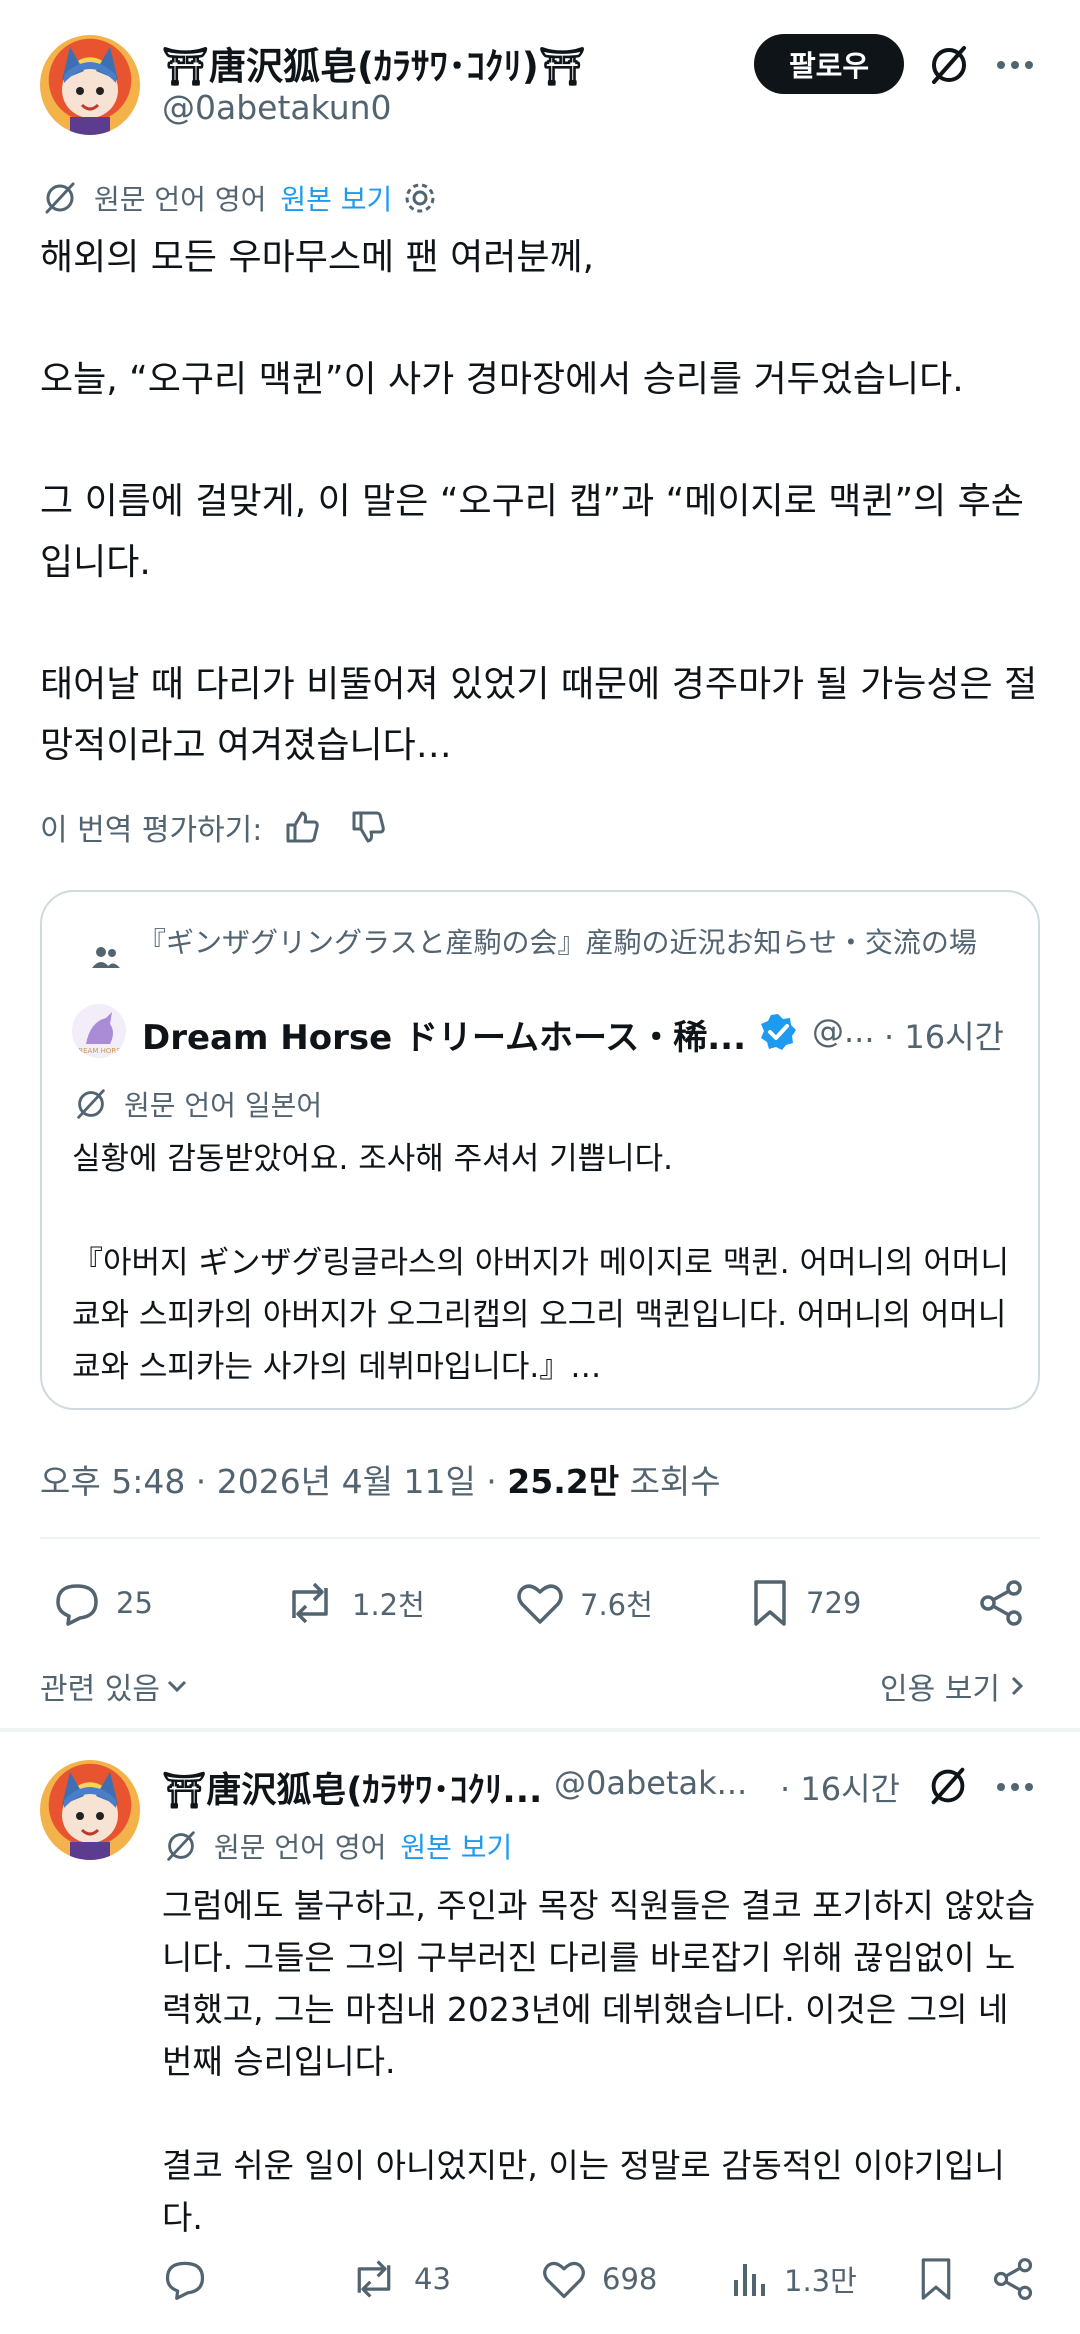  I want to click on quoted-translation-note: 원문 언어 일본어, so click(223, 1105).